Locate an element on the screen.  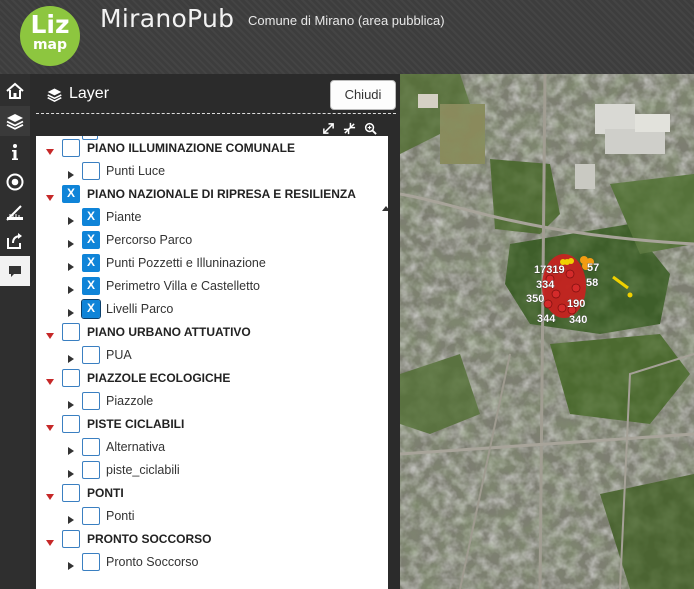
layers-button is located at coordinates (15, 121).